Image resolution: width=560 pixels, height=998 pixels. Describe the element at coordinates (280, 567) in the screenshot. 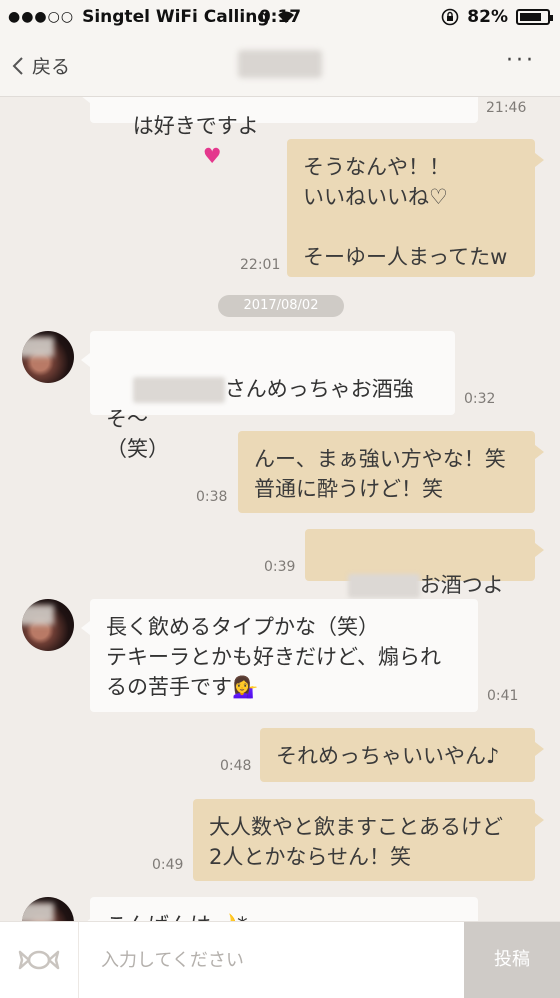

I see `message-time: 0:39` at that location.